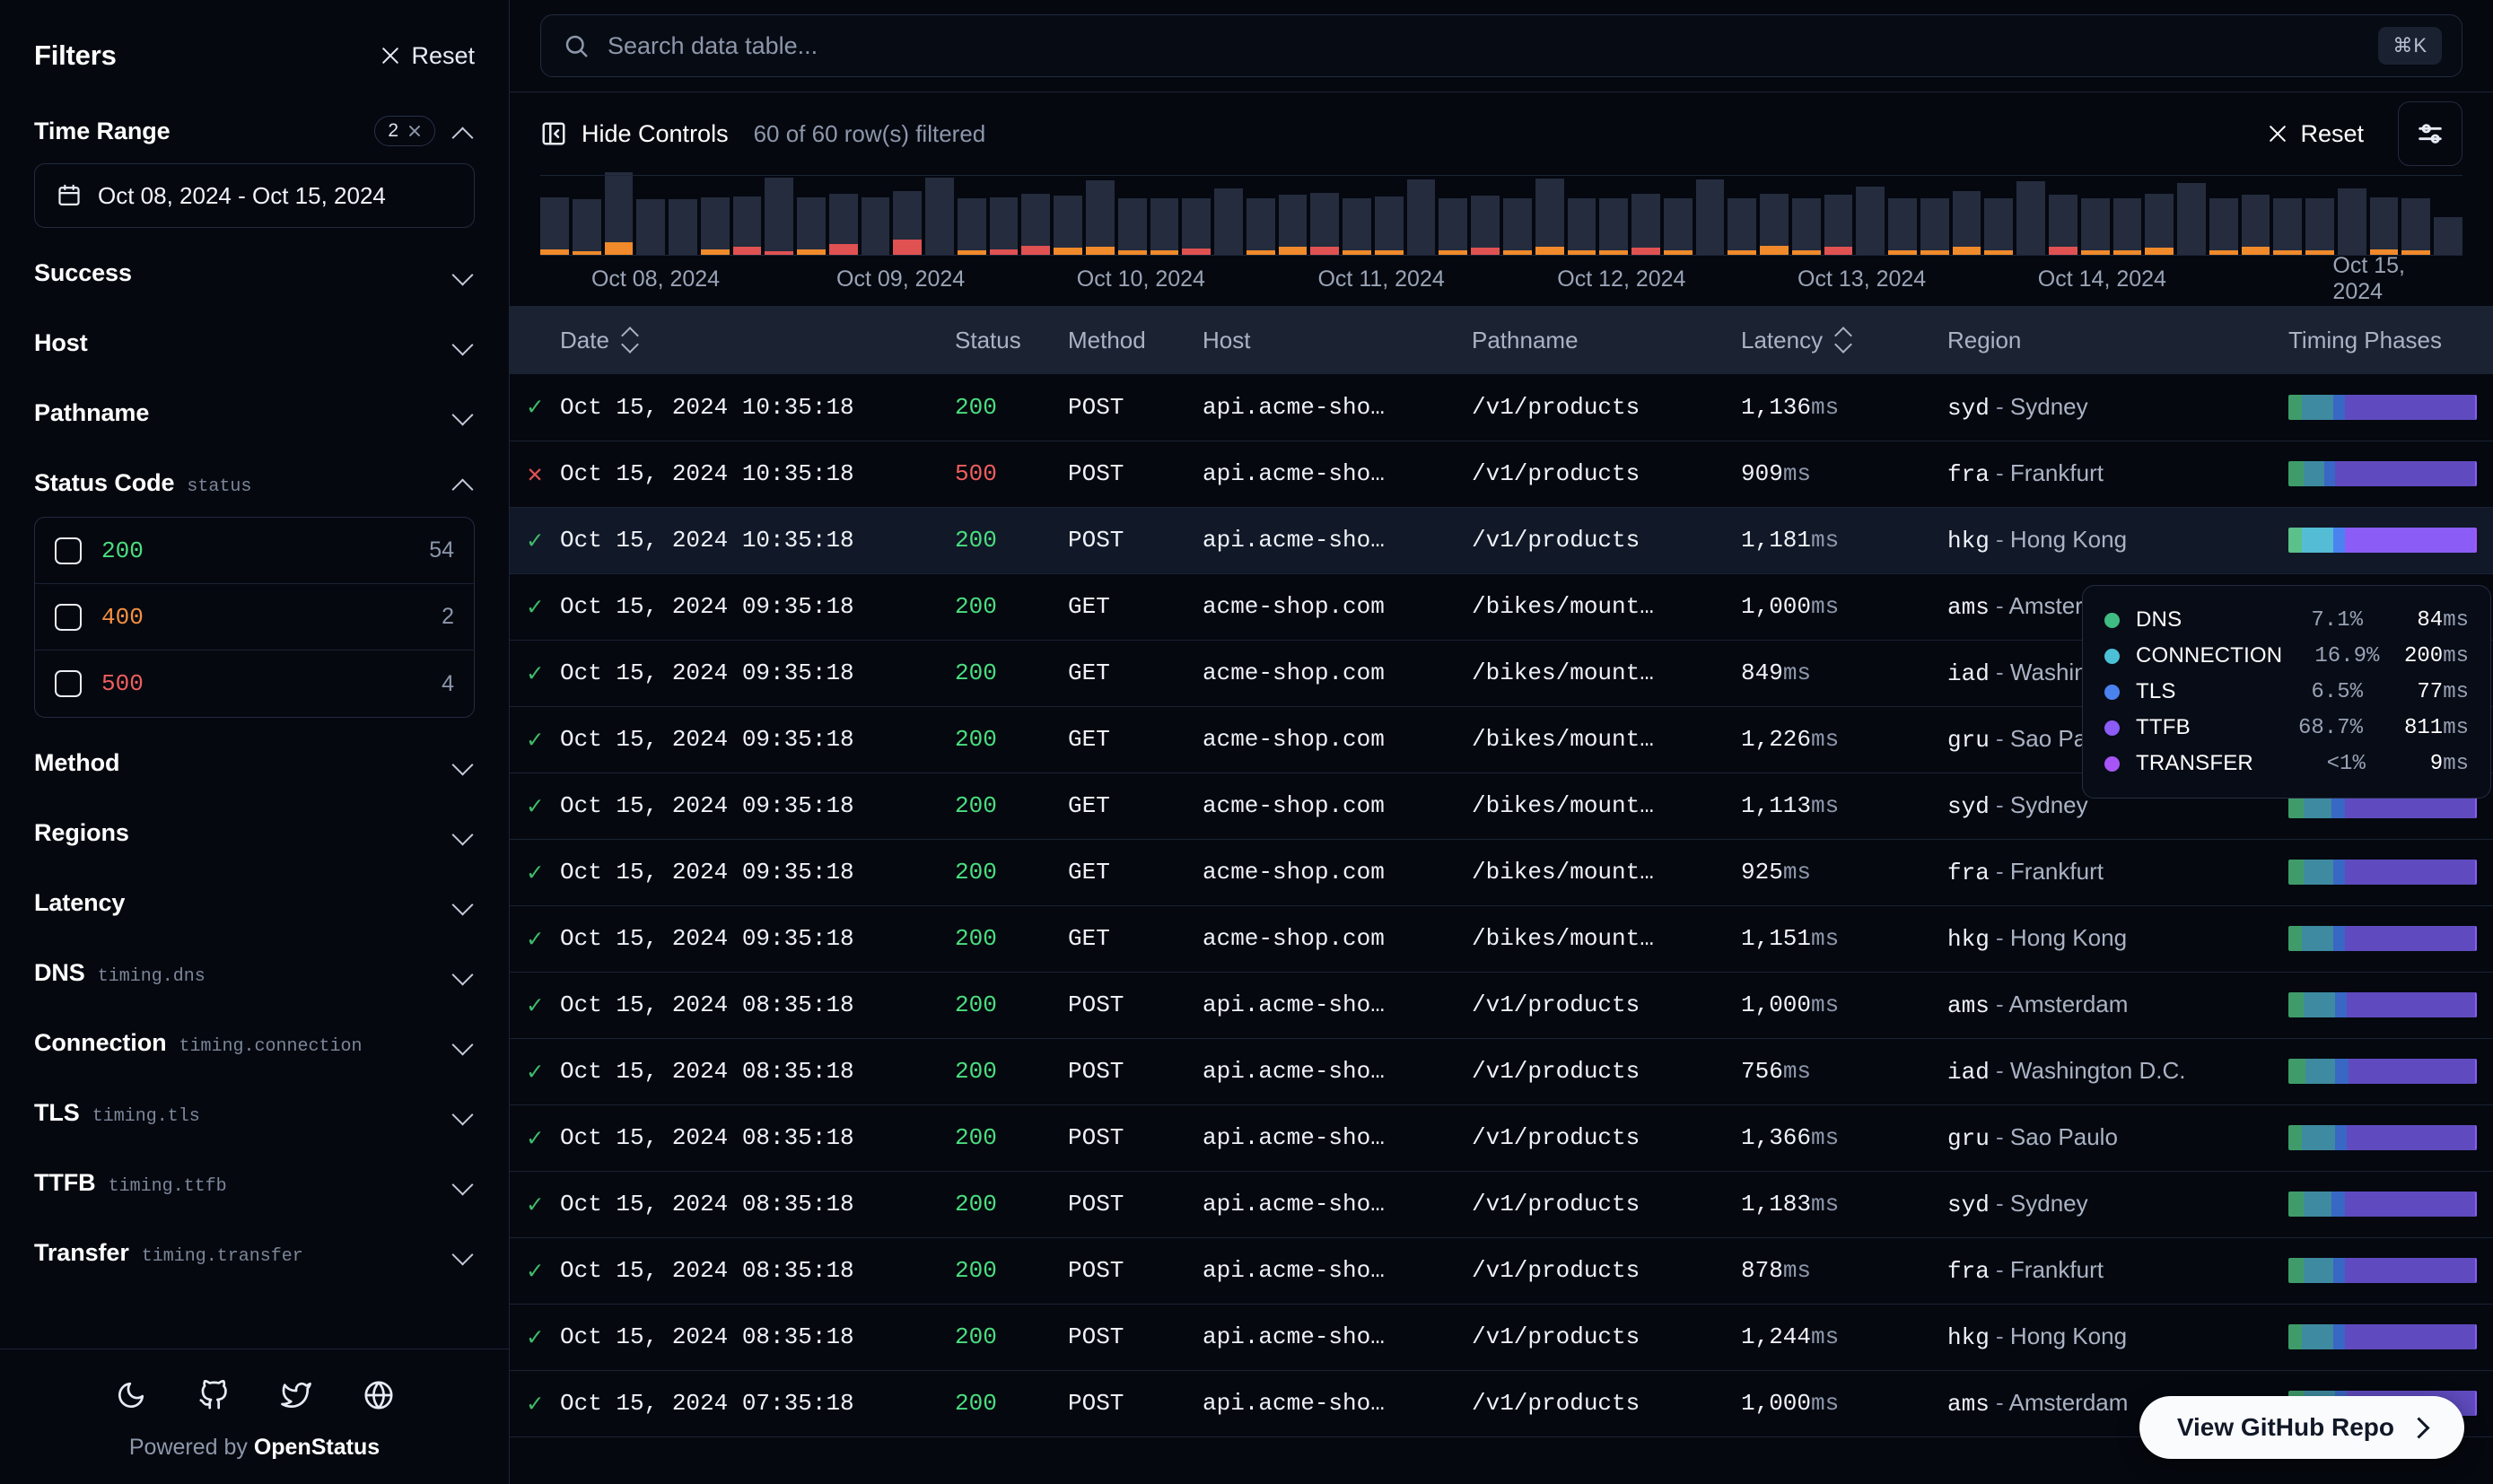 The width and height of the screenshot is (2493, 1484). What do you see at coordinates (1501, 214) in the screenshot?
I see `timeline-chart` at bounding box center [1501, 214].